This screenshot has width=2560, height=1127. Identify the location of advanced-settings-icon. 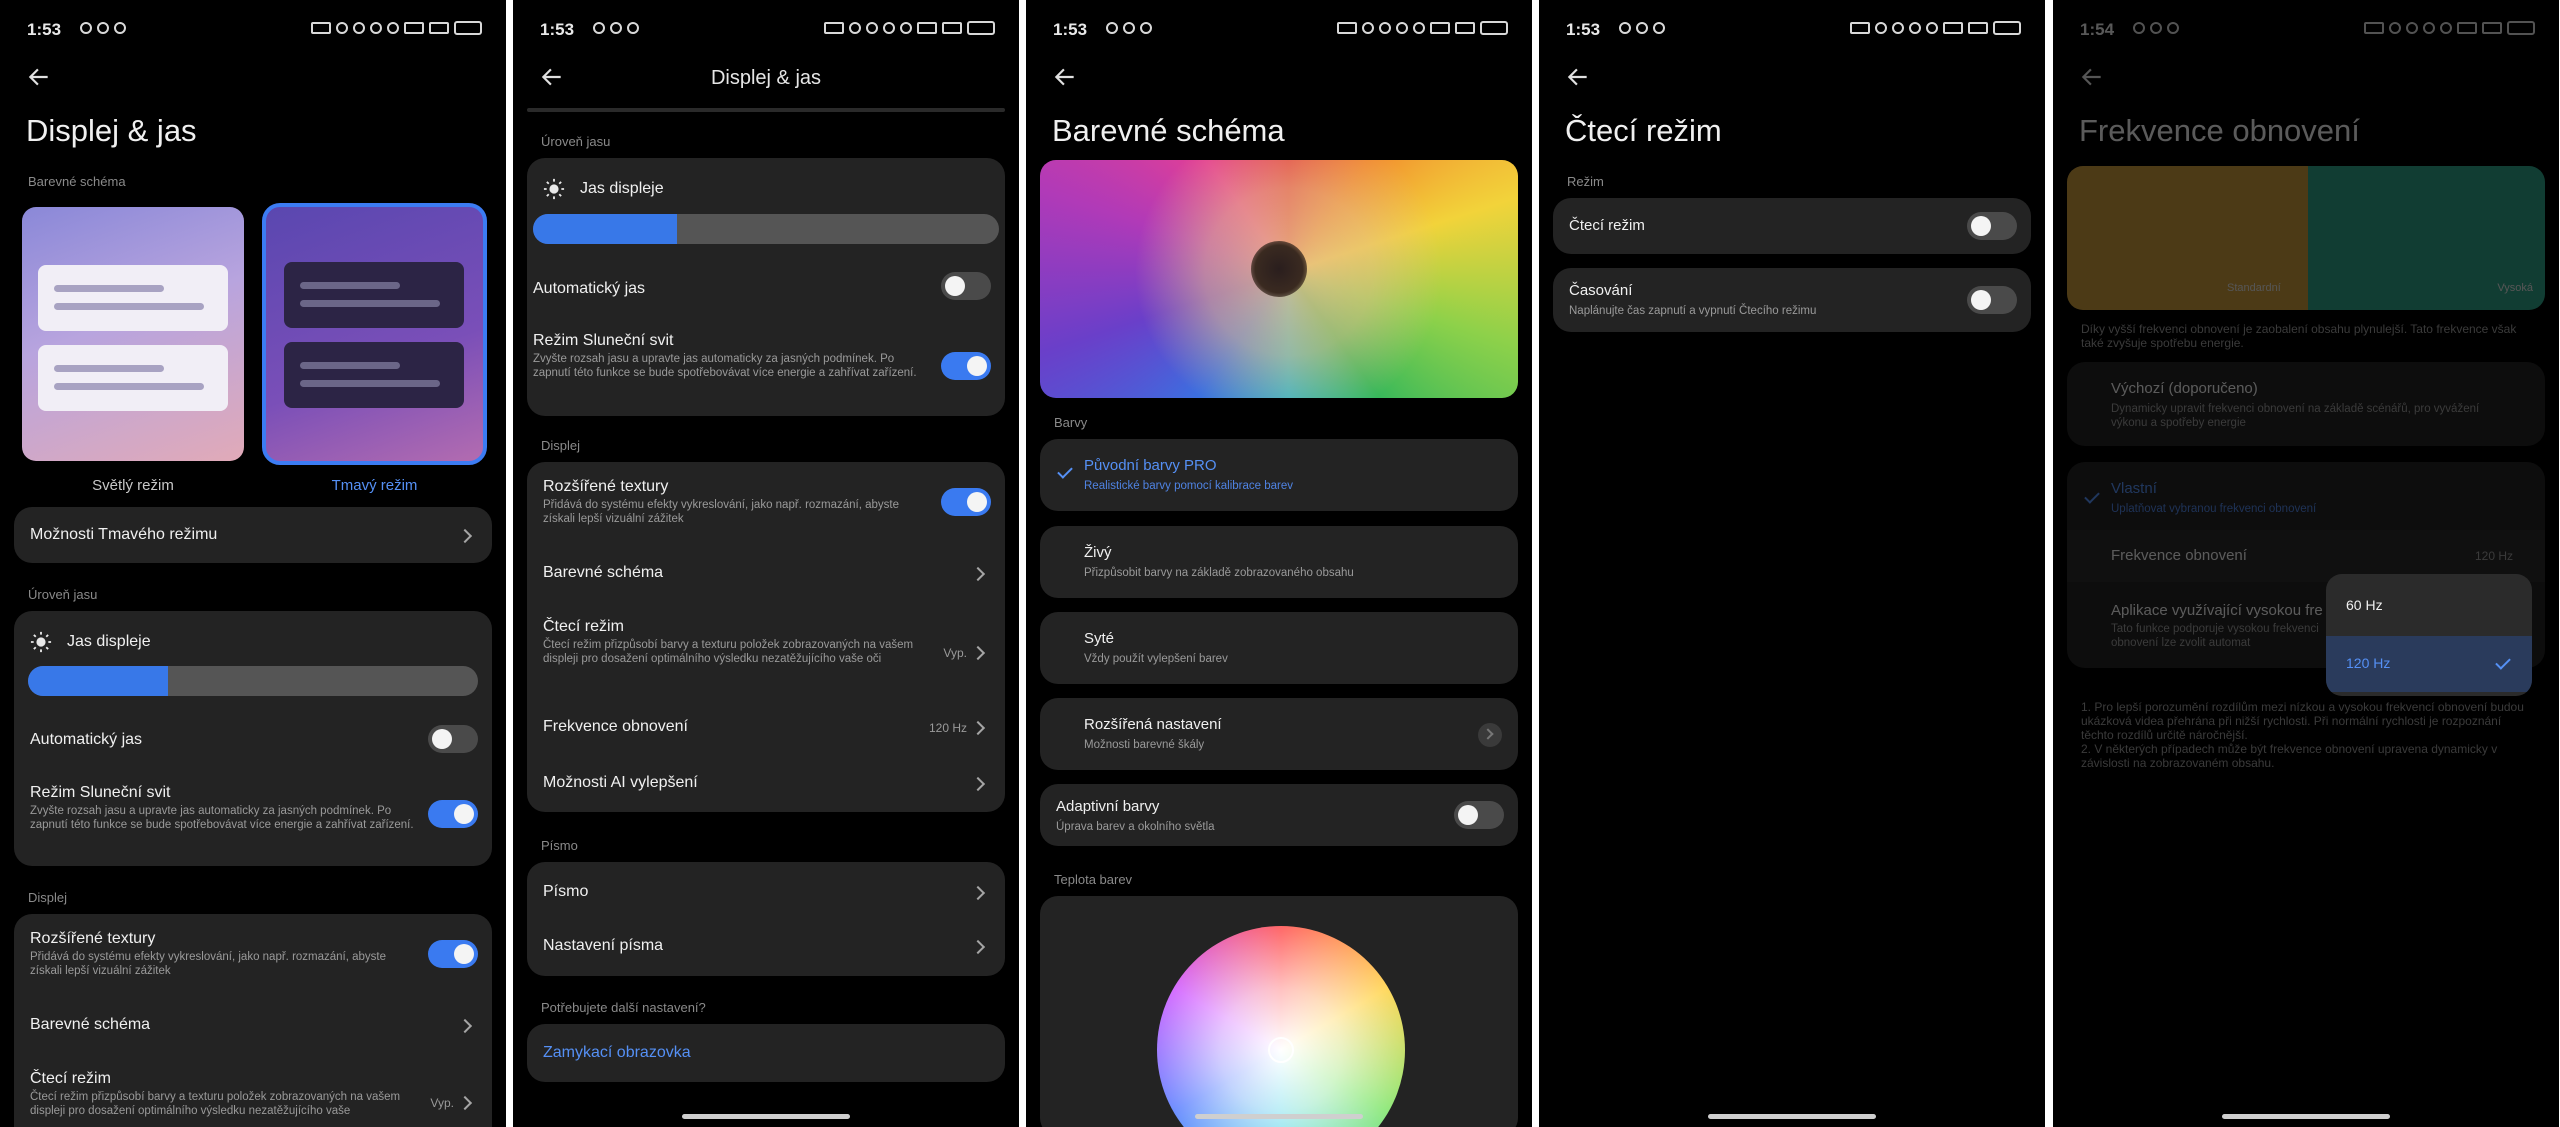
(1490, 735).